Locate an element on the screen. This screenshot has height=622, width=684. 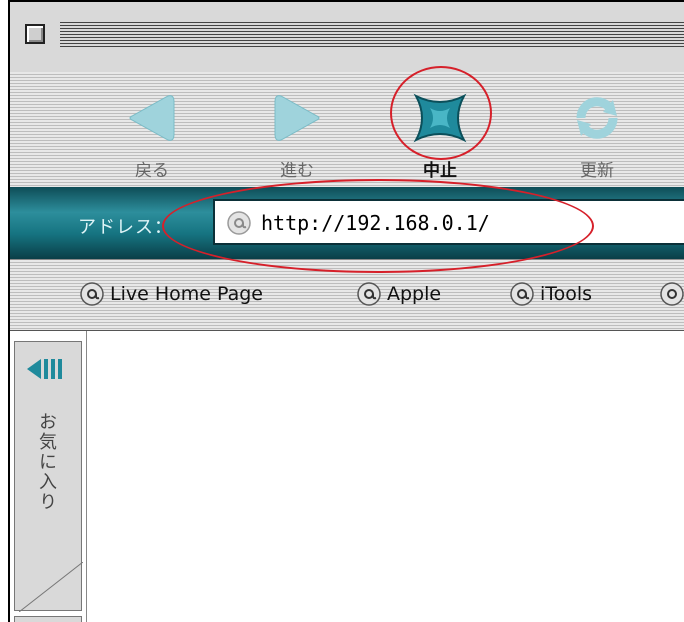
favorite-item: iTools is located at coordinates (551, 294).